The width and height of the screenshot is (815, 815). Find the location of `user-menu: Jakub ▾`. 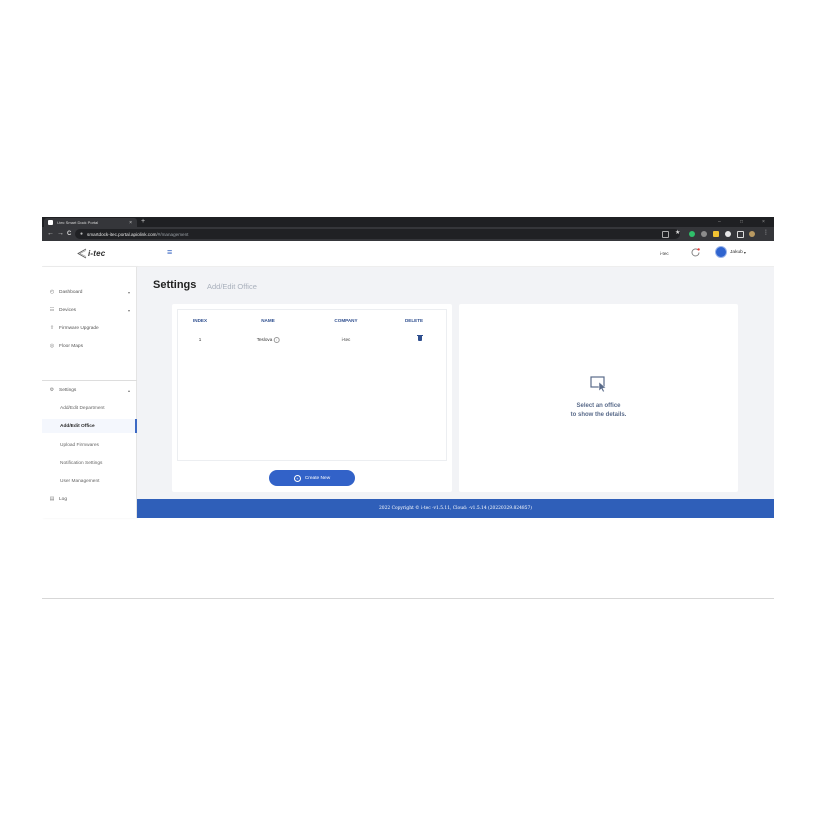

user-menu: Jakub ▾ is located at coordinates (730, 252).